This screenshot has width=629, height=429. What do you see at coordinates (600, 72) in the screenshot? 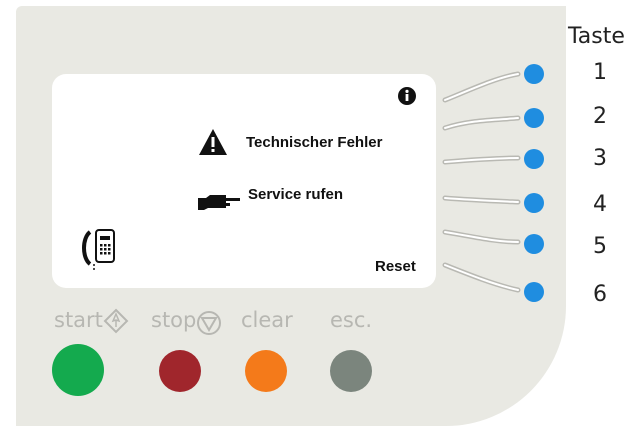
I see `key-number-1: 1` at bounding box center [600, 72].